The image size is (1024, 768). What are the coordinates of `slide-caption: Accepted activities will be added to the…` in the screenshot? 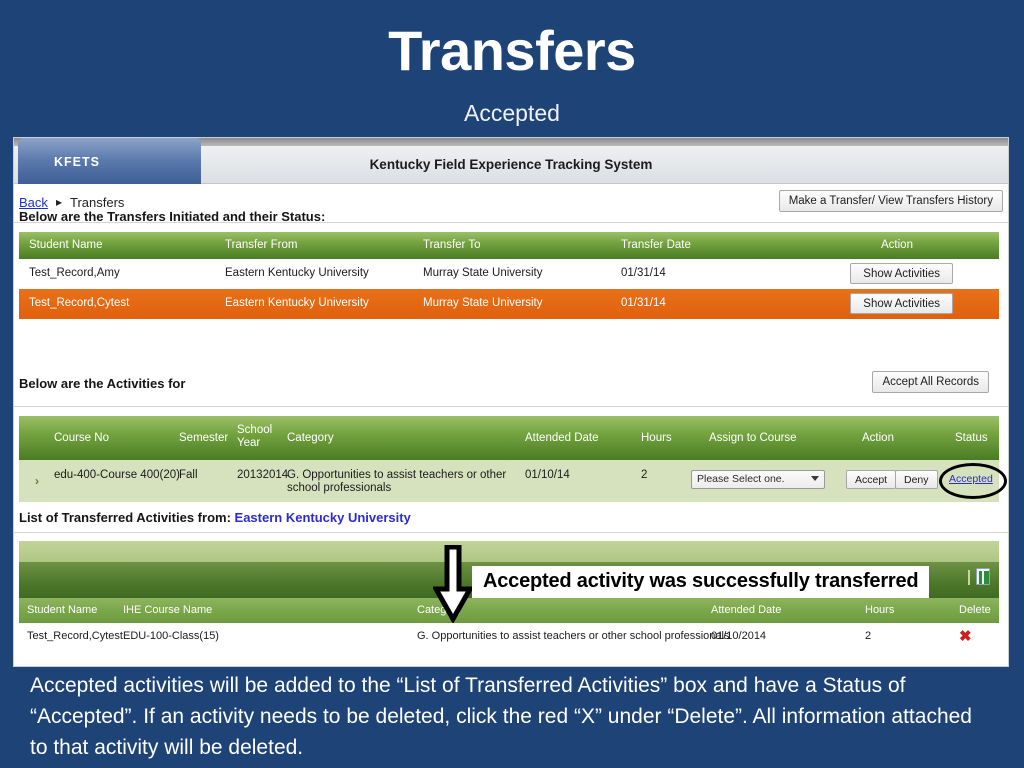 It's located at (501, 716).